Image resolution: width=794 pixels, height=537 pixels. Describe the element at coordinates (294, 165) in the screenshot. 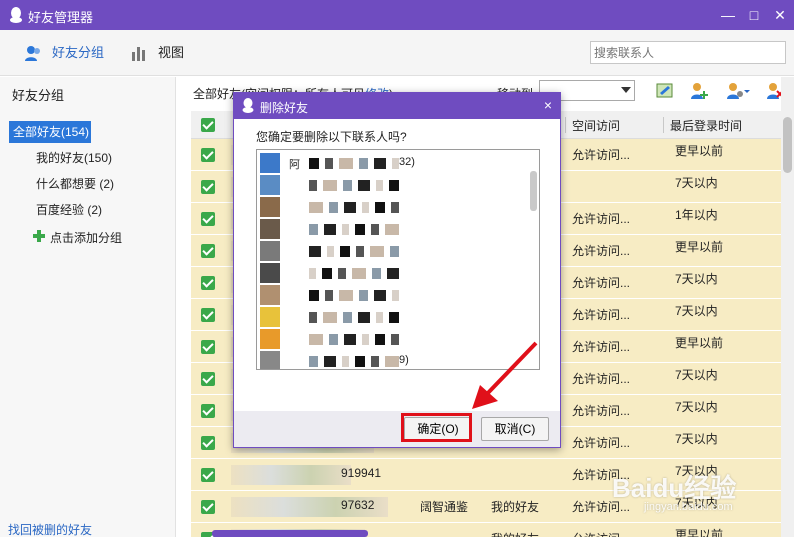

I see `contact-name: 阿` at that location.